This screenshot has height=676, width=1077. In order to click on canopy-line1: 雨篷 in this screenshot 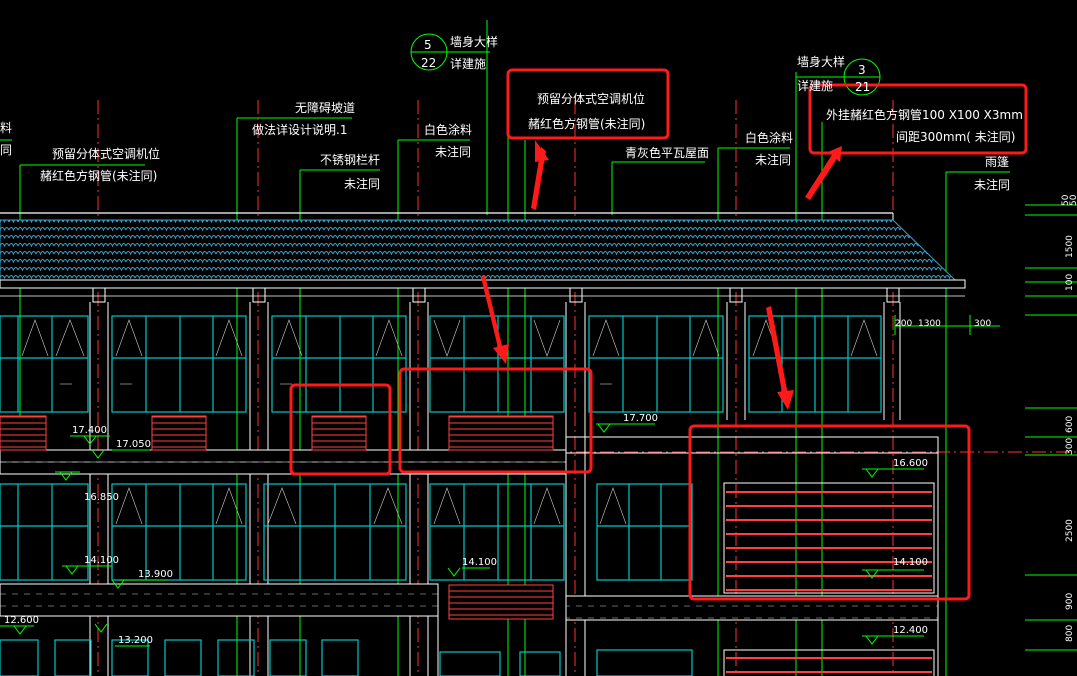, I will do `click(997, 161)`.